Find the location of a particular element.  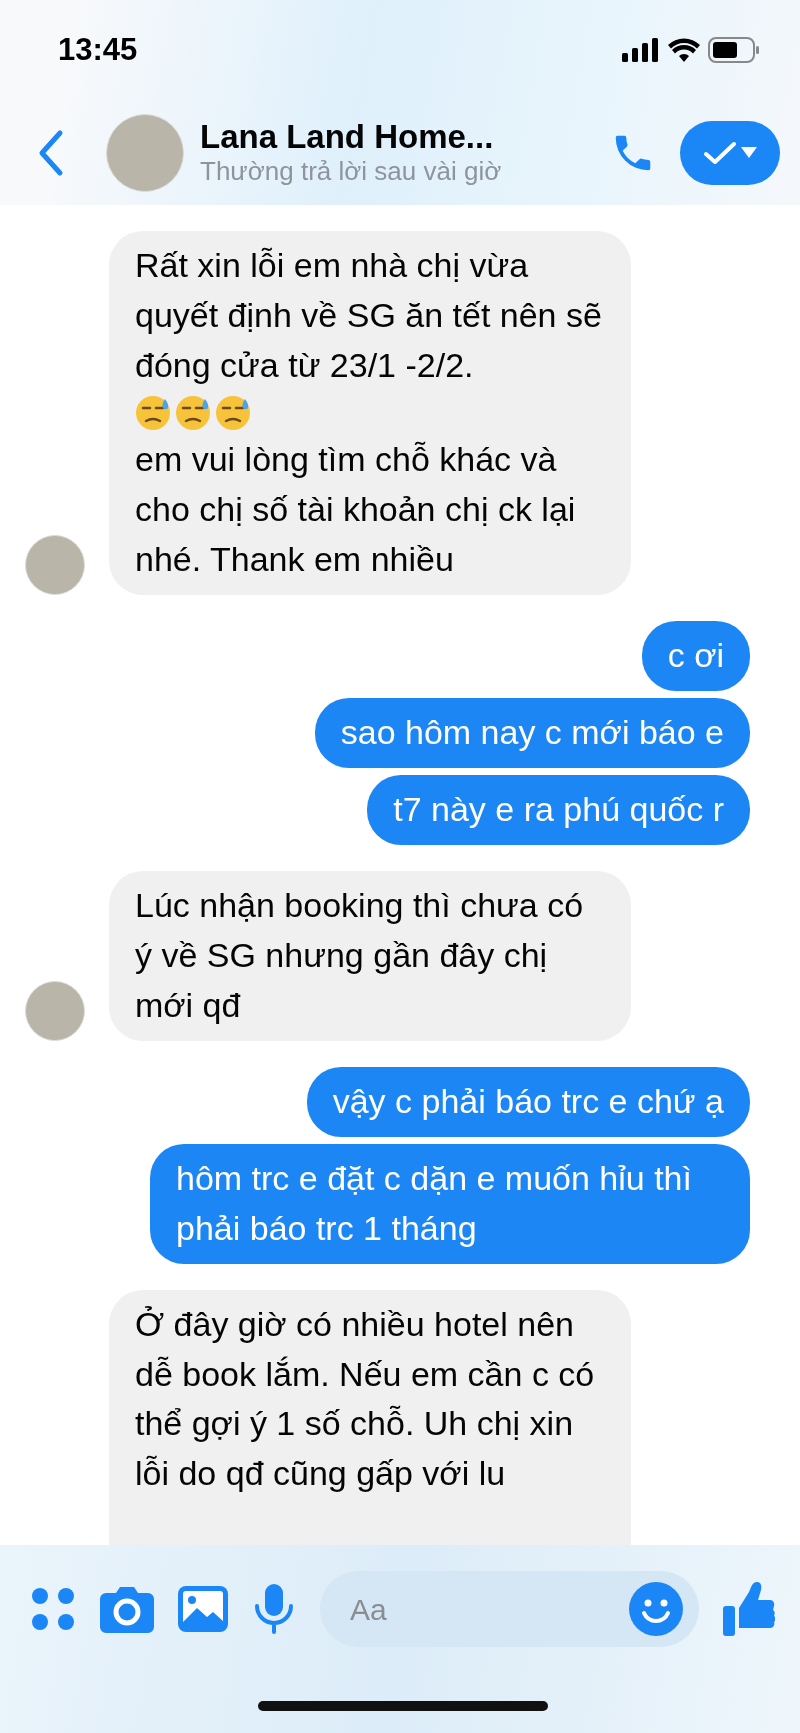

camera-icon is located at coordinates (127, 1609).